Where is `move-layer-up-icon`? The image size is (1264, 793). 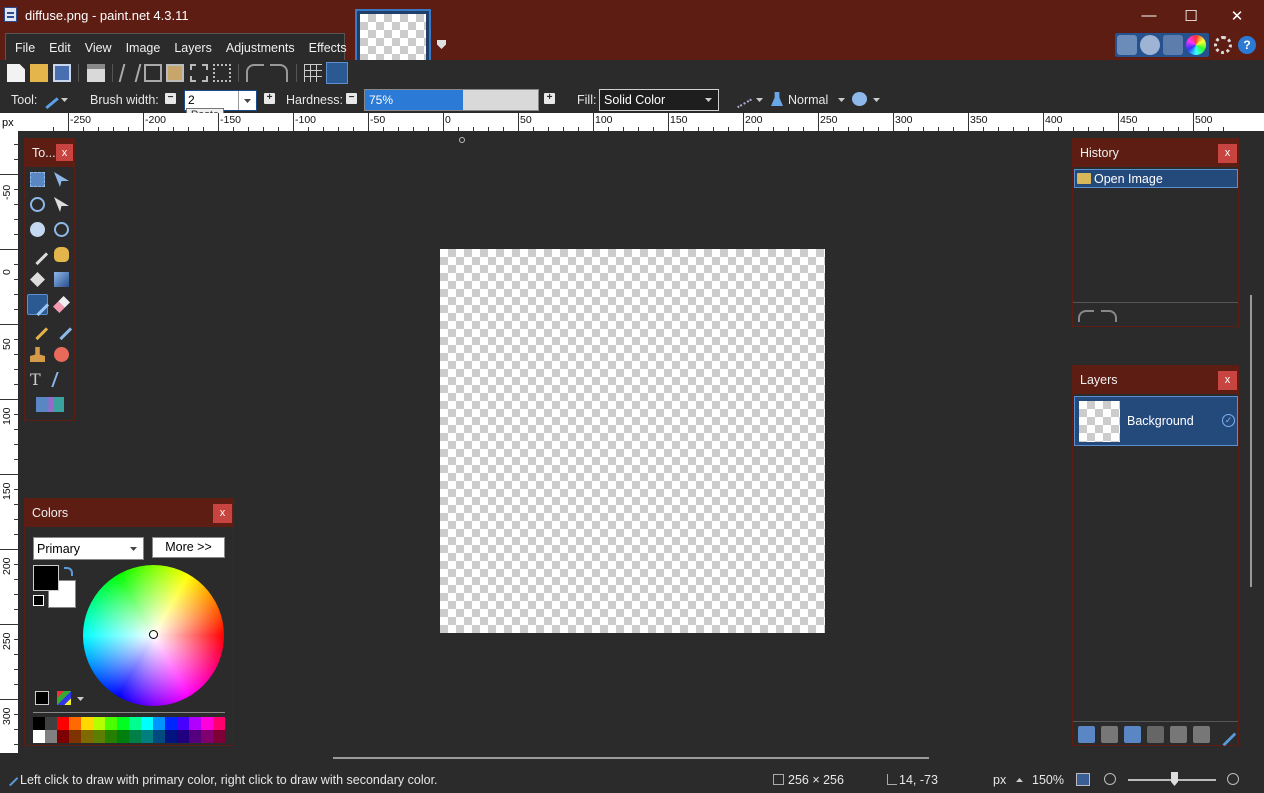 move-layer-up-icon is located at coordinates (1178, 734).